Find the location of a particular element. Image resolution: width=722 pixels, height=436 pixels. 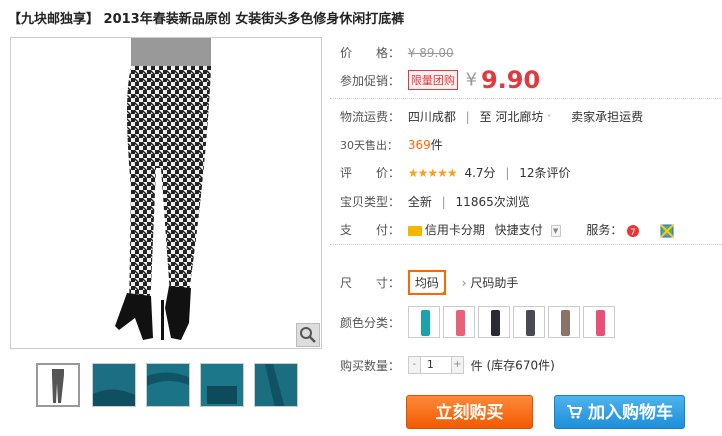

installment-link: 信用卡分期 is located at coordinates (455, 230).